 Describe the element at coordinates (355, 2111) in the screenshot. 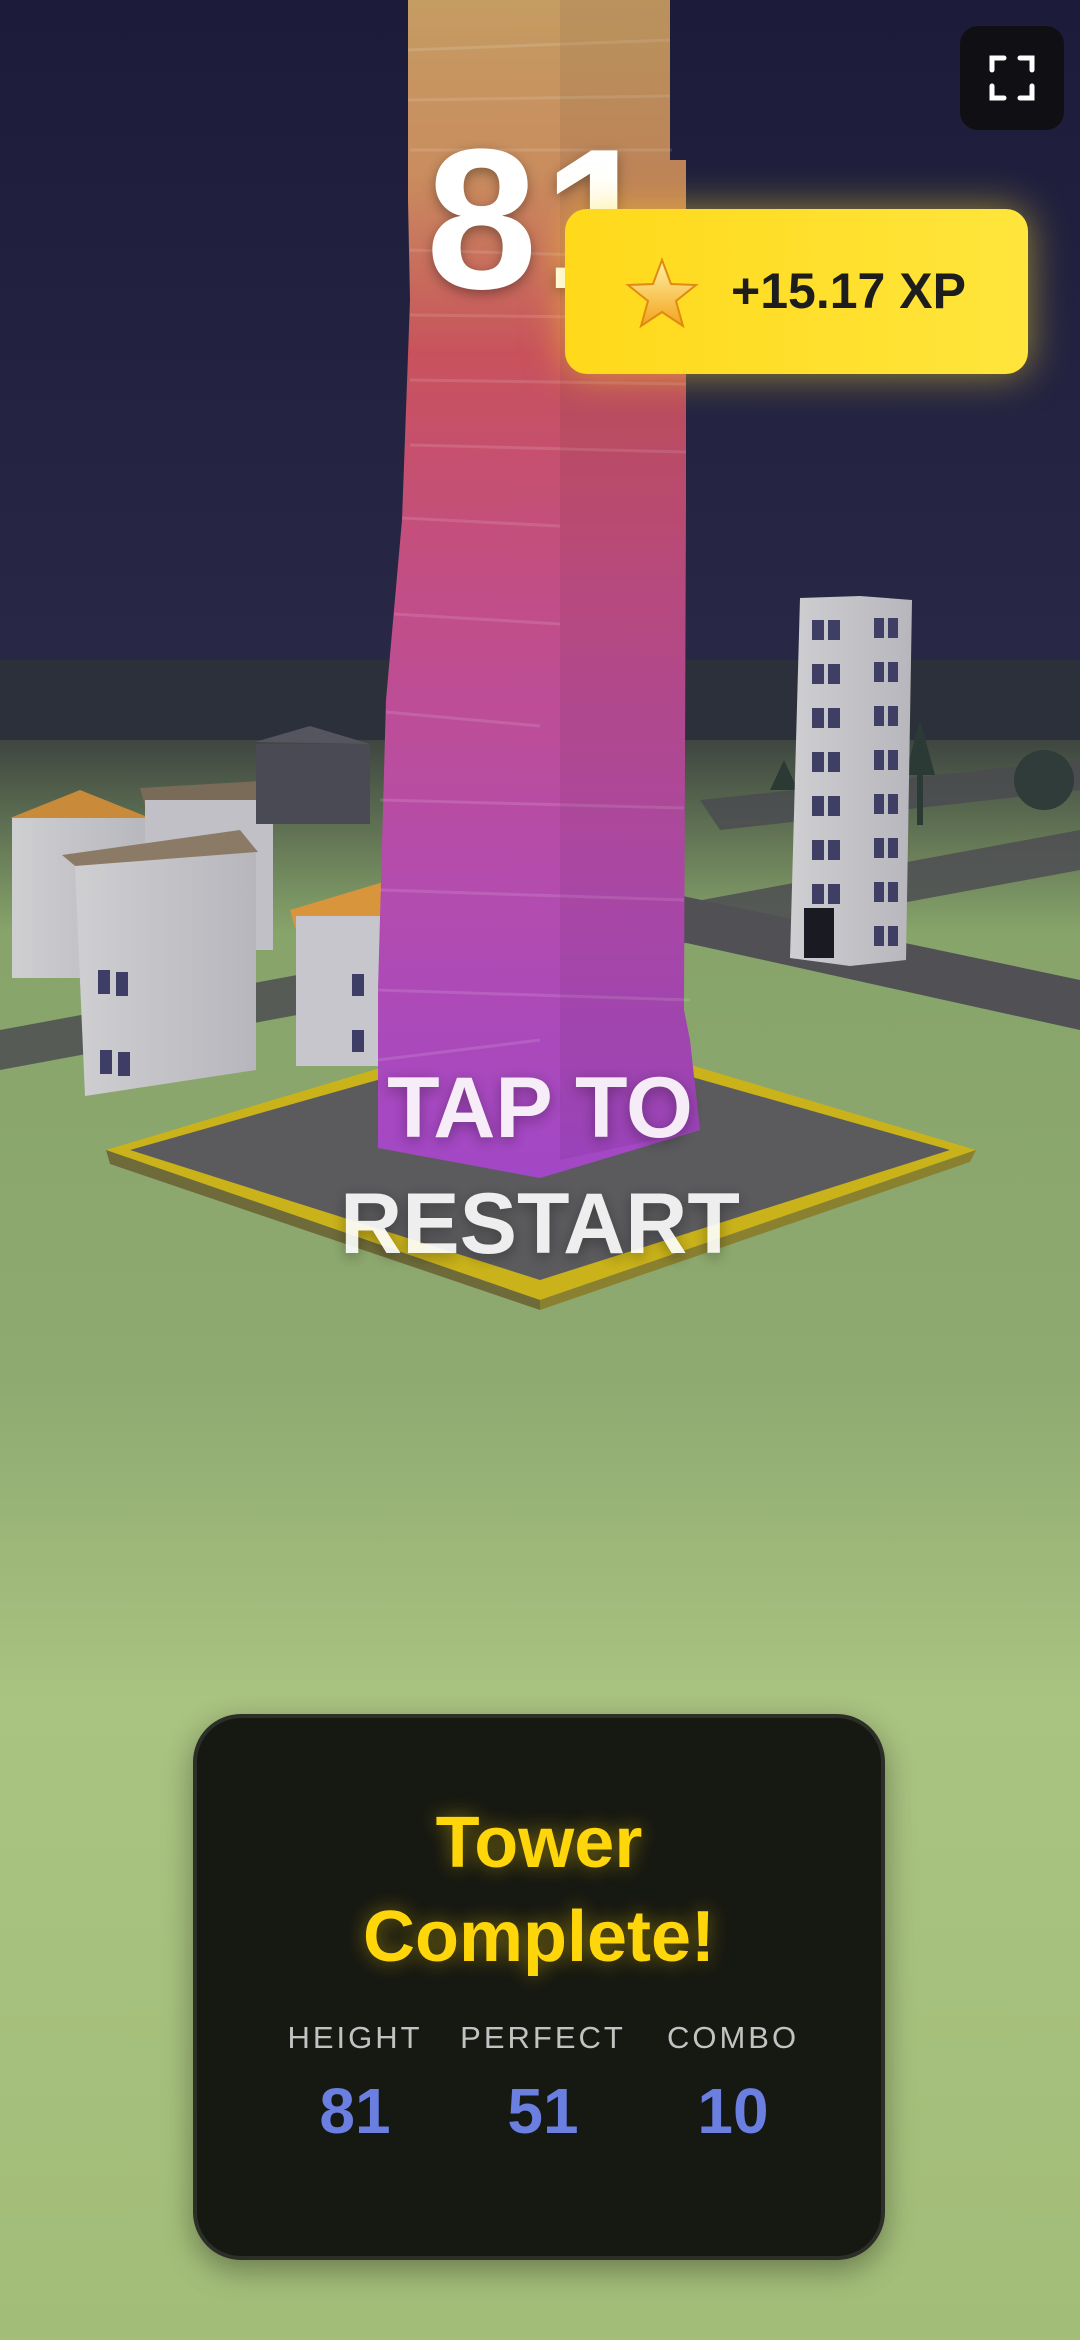

I see `stat-value: 81` at that location.